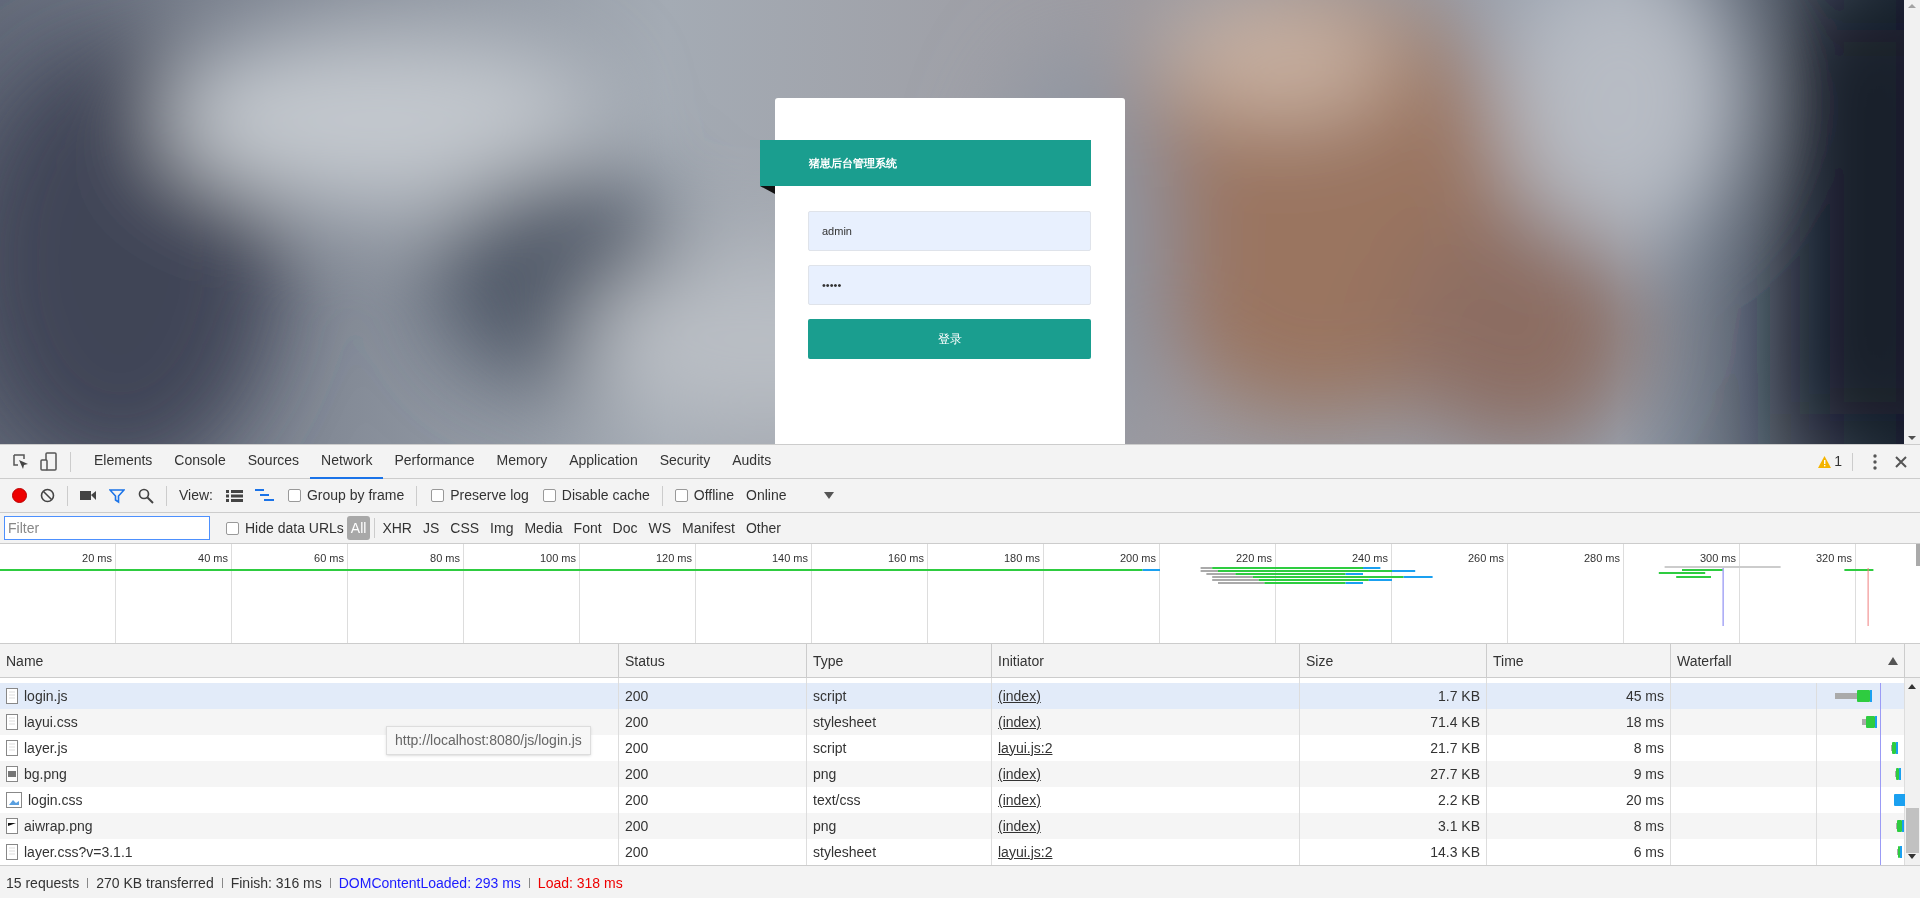  I want to click on table-cell-text: 45 ms, so click(1644, 696).